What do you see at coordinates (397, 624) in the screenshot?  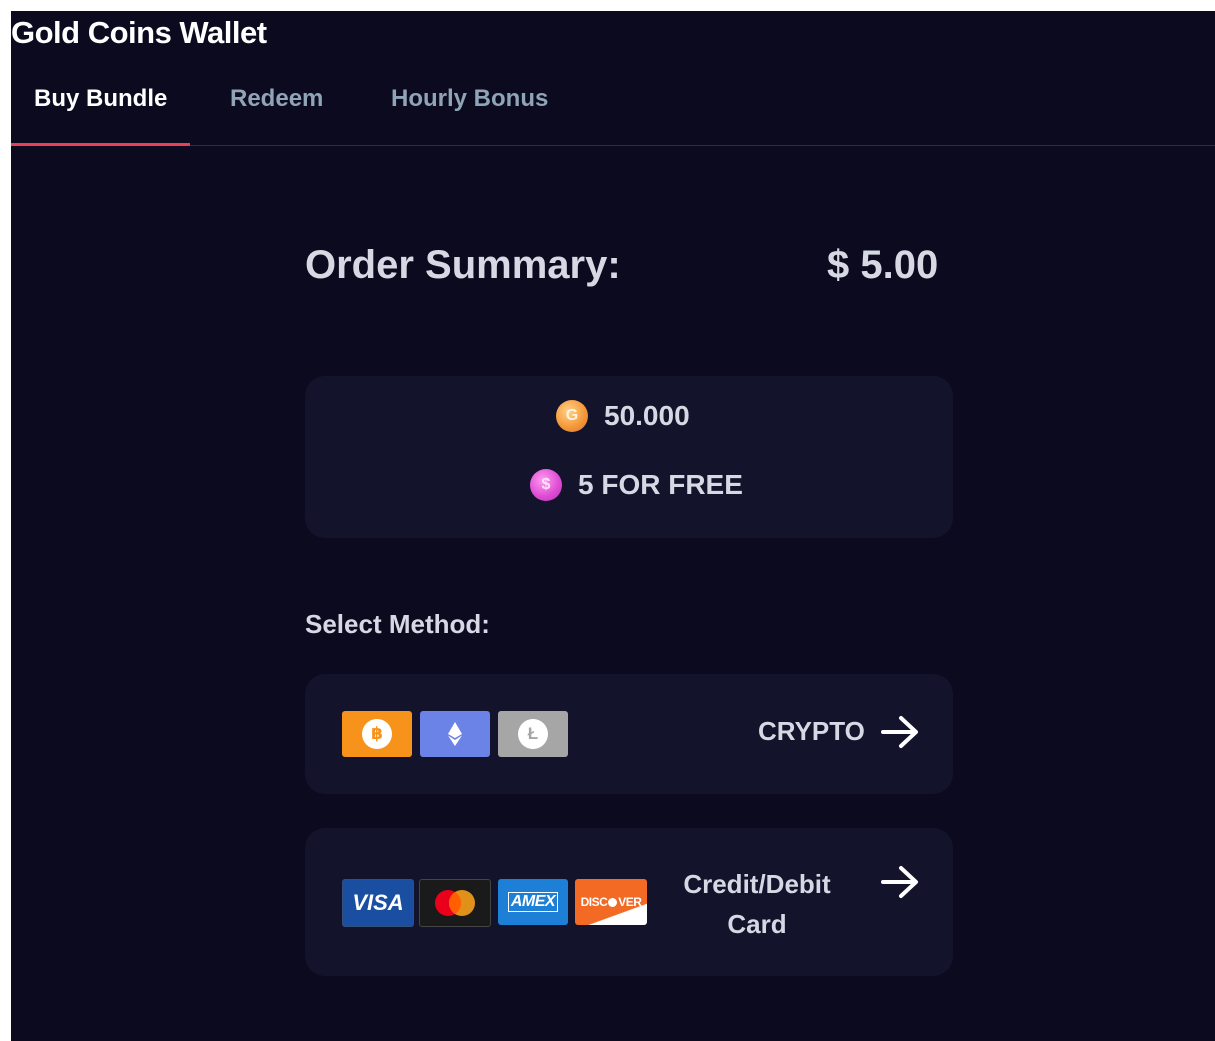 I see `select-method-label: Select Method:` at bounding box center [397, 624].